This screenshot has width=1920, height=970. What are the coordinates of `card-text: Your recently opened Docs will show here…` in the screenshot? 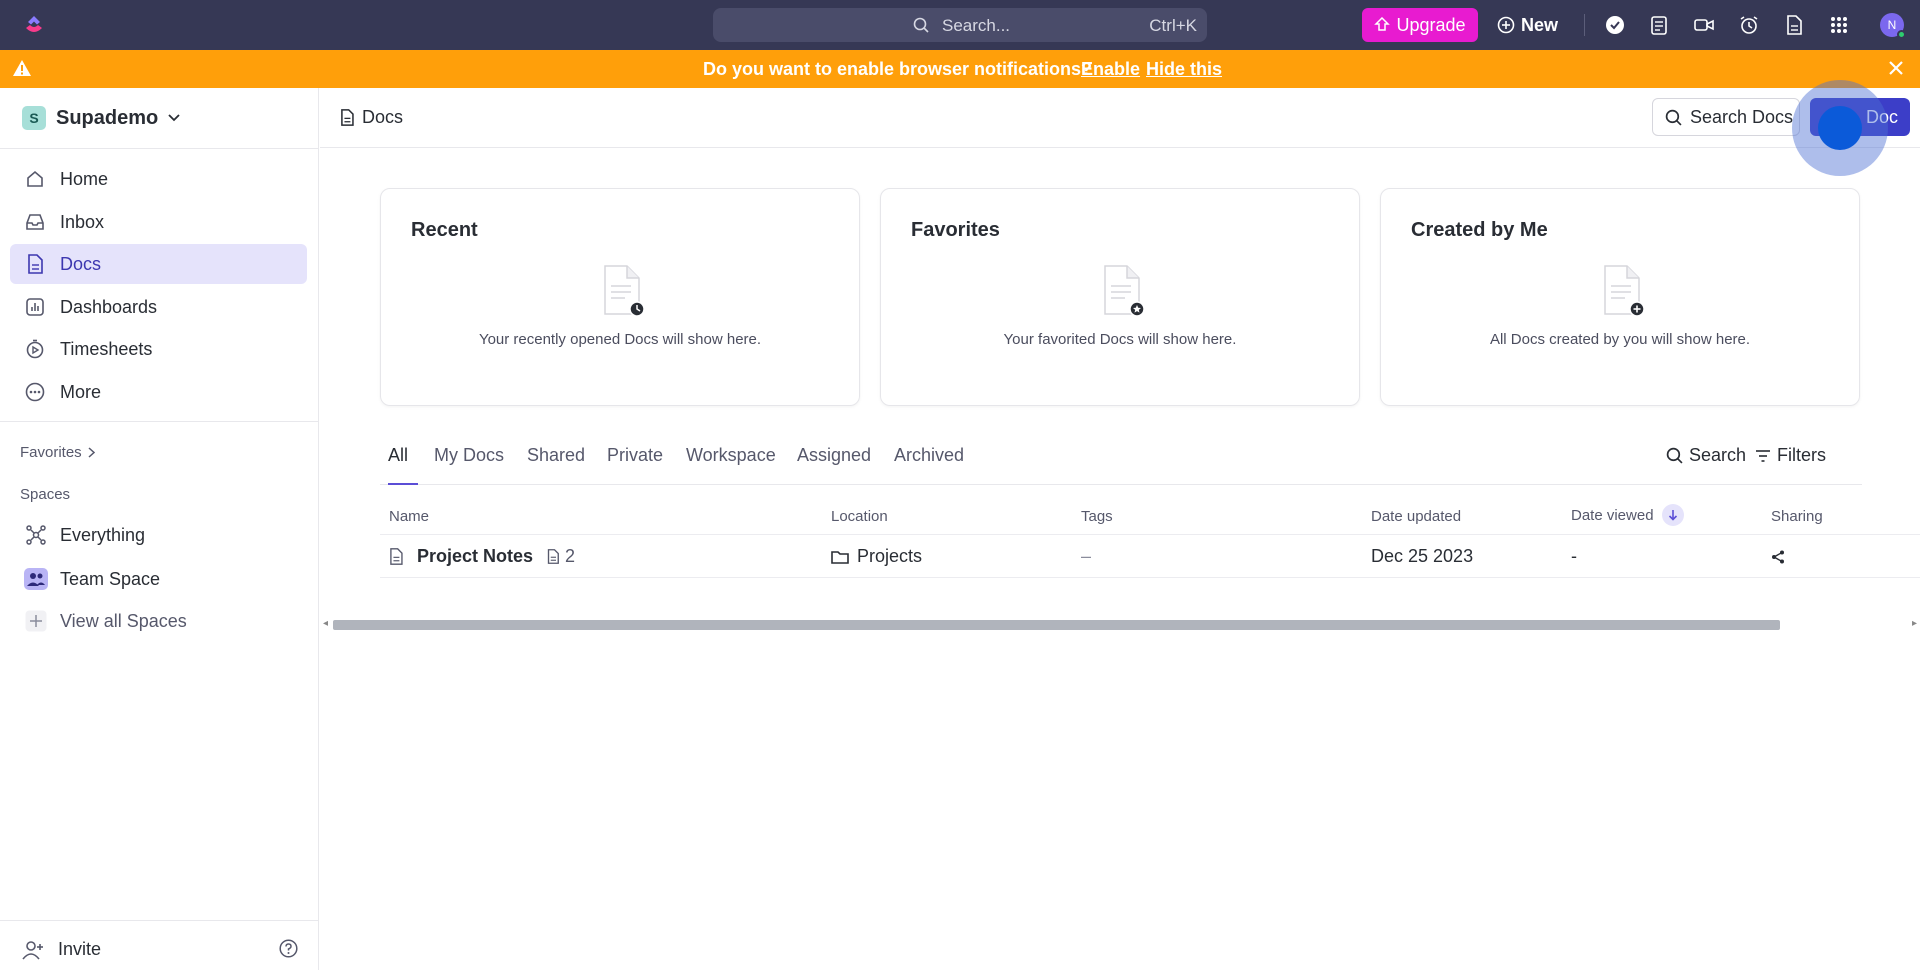 It's located at (620, 339).